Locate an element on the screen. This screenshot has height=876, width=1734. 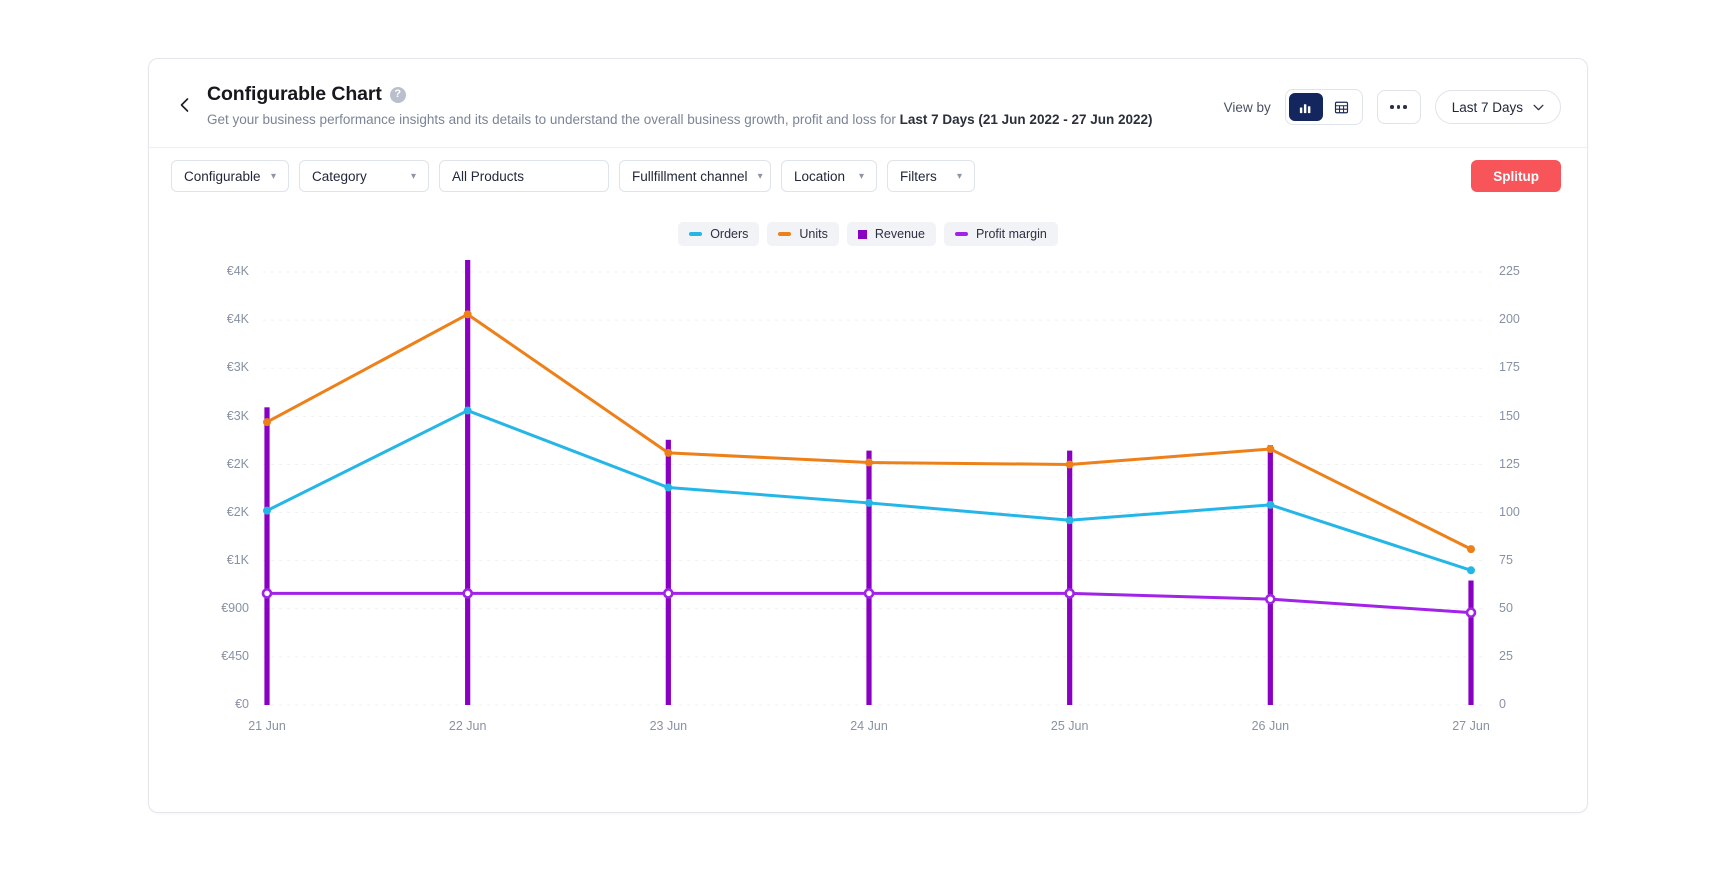
more-options-button is located at coordinates (1398, 107).